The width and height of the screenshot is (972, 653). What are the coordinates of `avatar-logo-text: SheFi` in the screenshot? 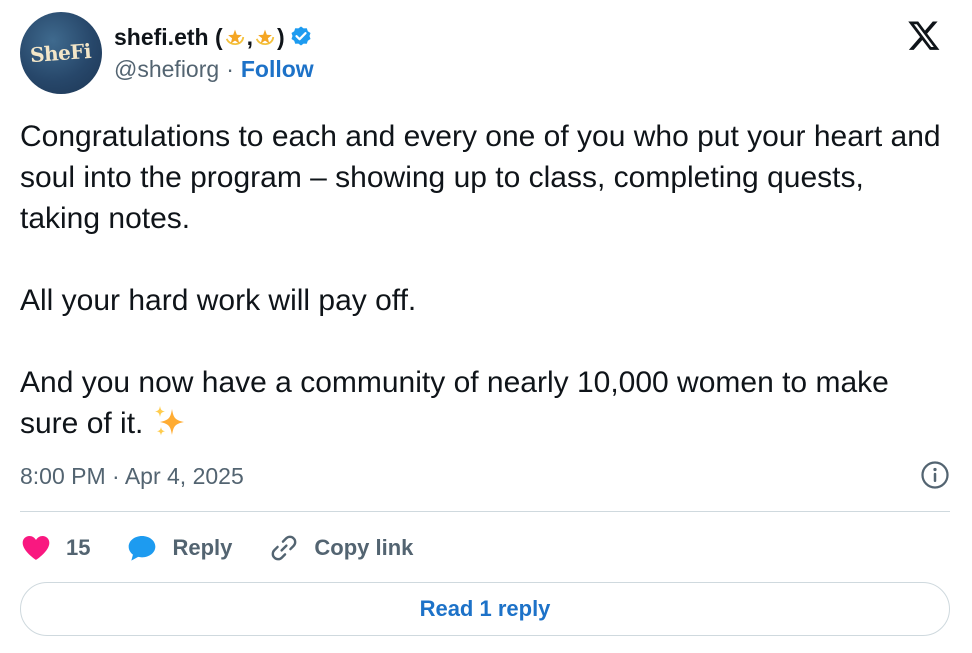 It's located at (61, 53).